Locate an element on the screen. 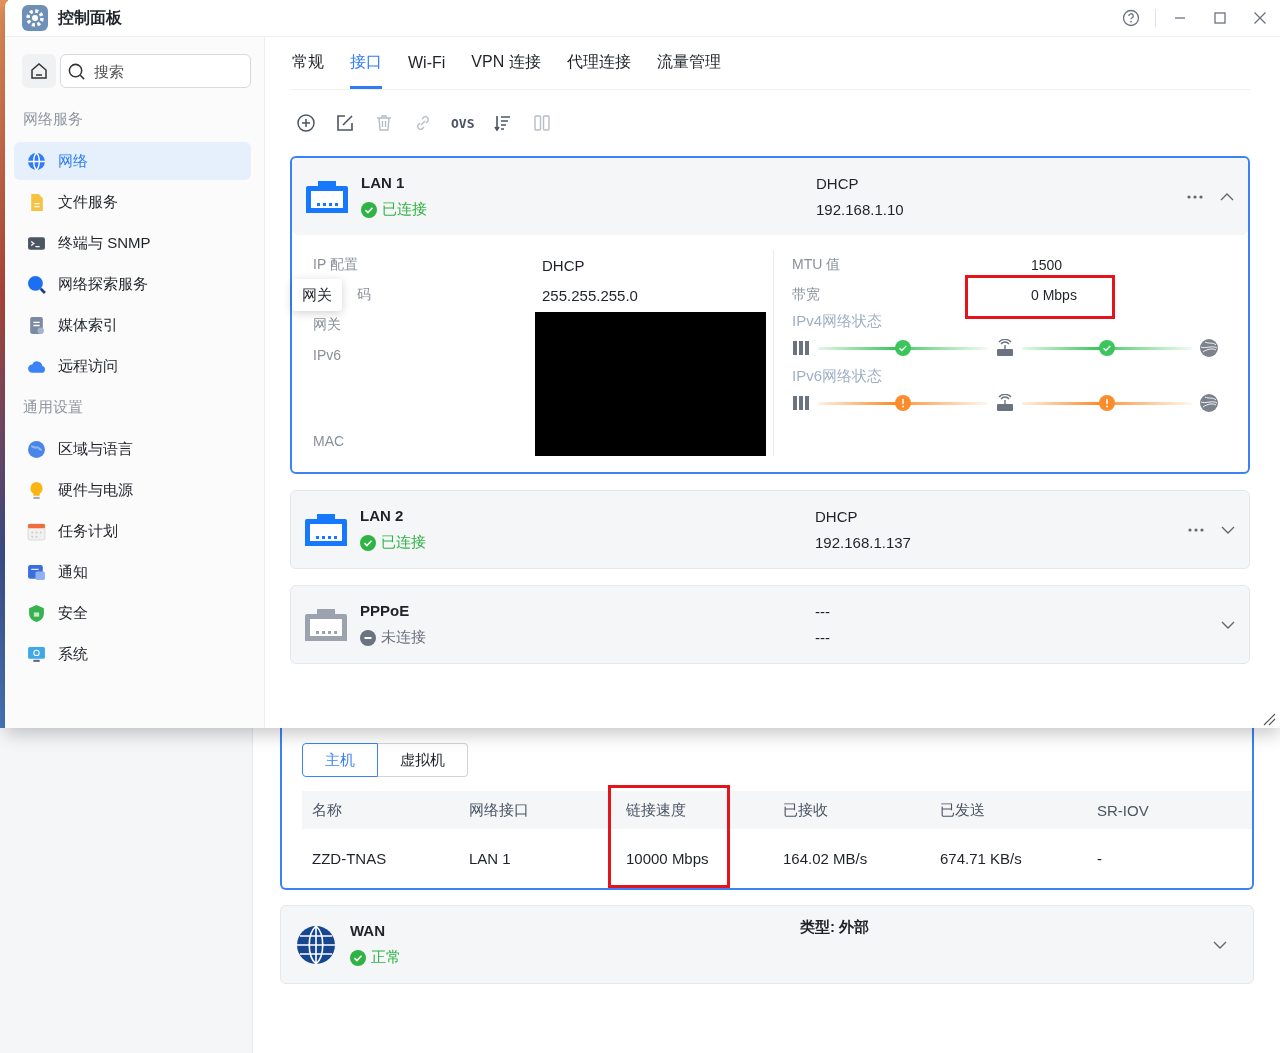  calendar-icon is located at coordinates (36, 531).